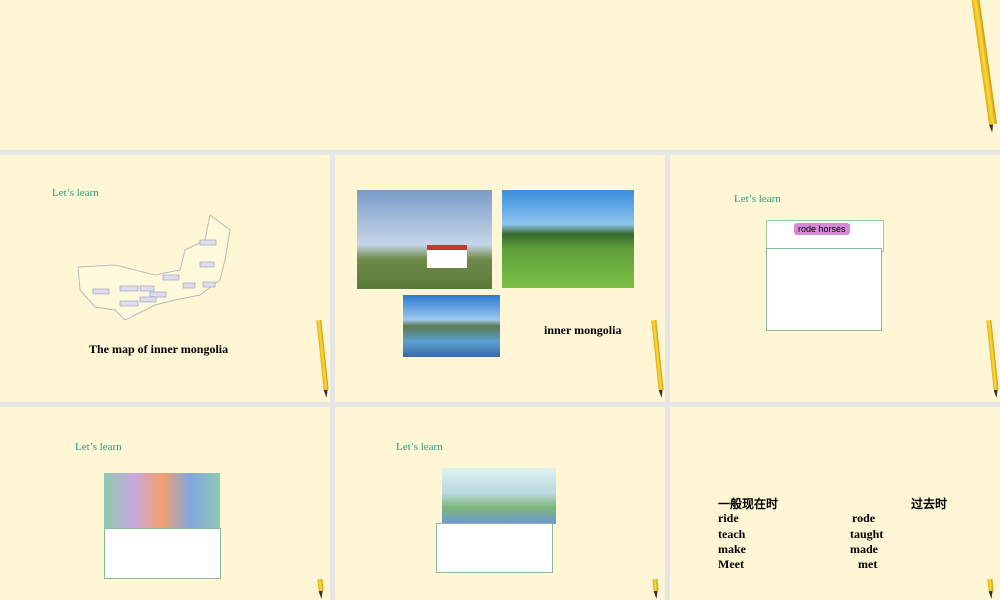 Image resolution: width=1000 pixels, height=600 pixels. What do you see at coordinates (867, 534) in the screenshot?
I see `verb-past: taught` at bounding box center [867, 534].